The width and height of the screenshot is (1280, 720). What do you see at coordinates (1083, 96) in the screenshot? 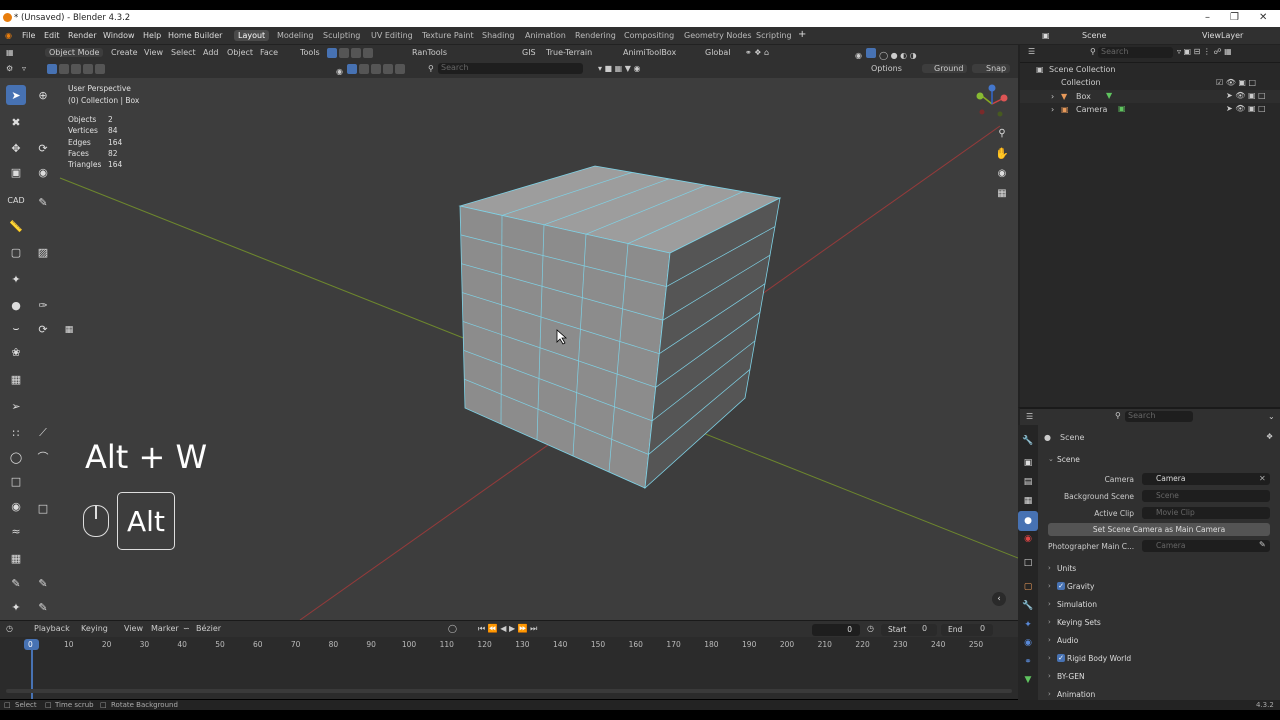
I see `outliner-object-box: Box` at bounding box center [1083, 96].